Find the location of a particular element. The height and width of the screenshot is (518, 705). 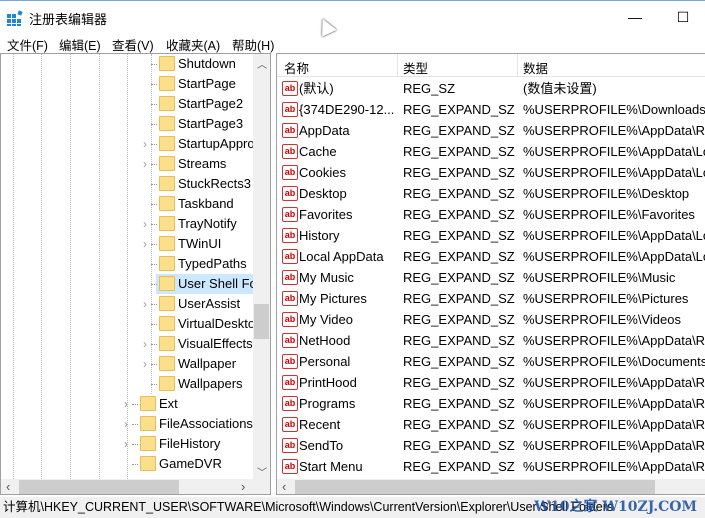

tree-vertical-scrollbar: ︿ ﹀ is located at coordinates (261, 266).